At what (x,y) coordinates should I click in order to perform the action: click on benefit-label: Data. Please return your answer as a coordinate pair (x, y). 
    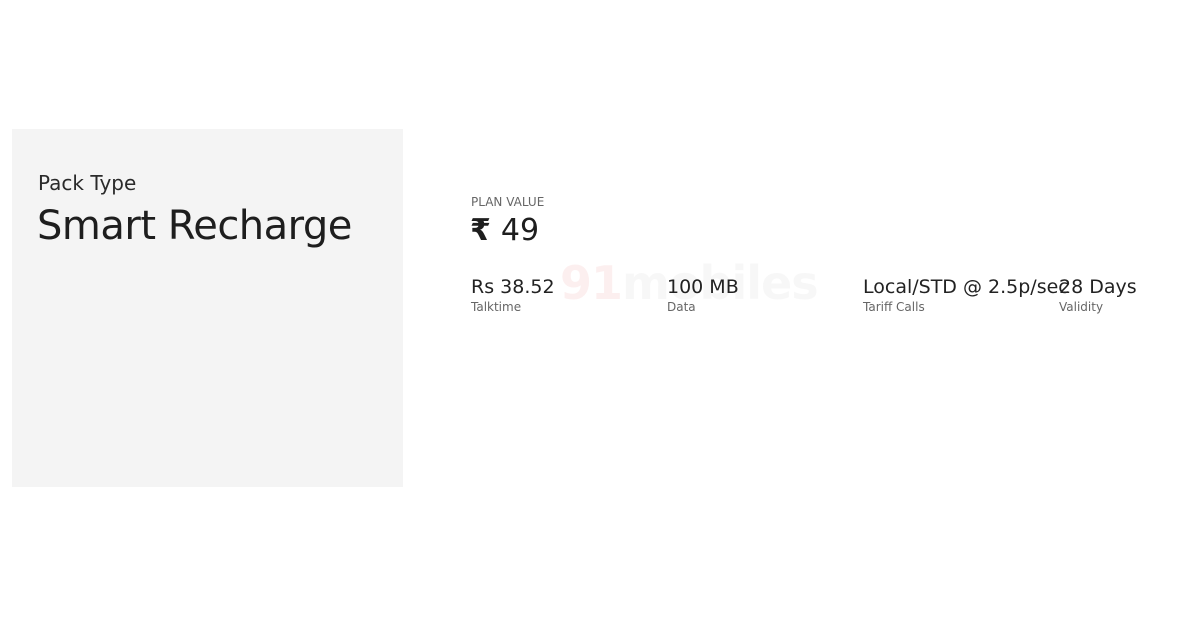
    Looking at the image, I should click on (681, 307).